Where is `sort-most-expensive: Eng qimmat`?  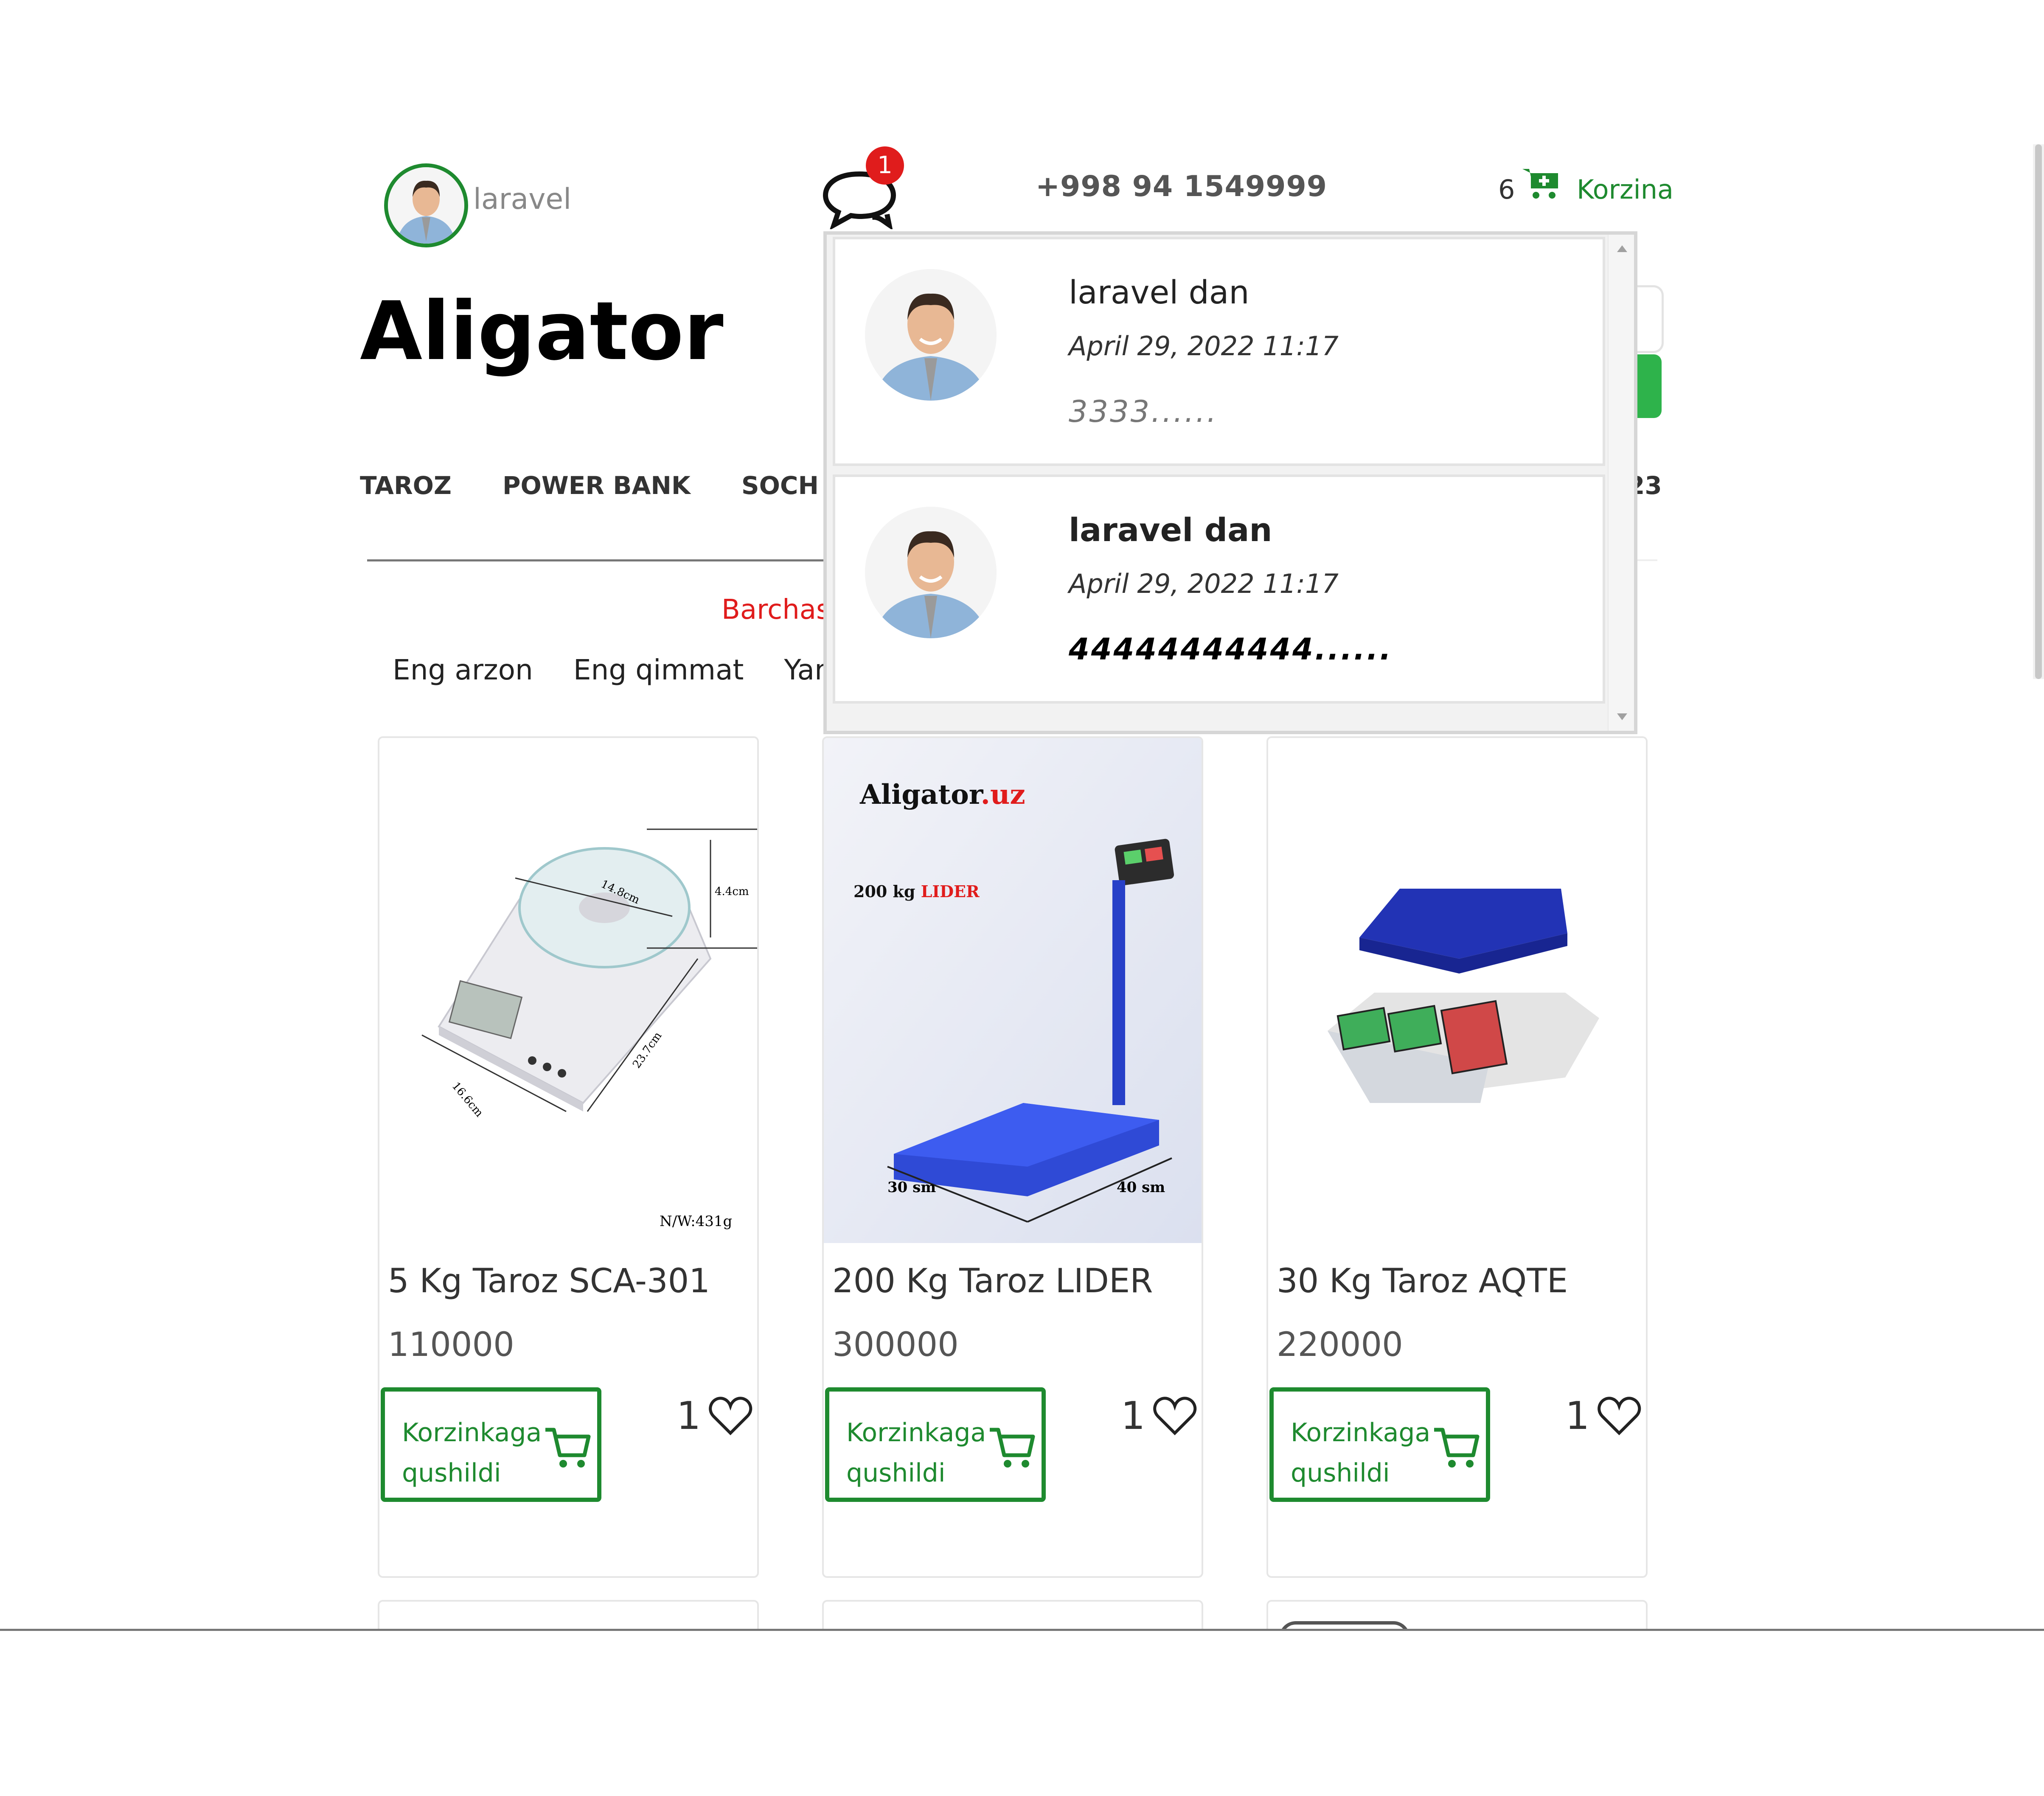
sort-most-expensive: Eng qimmat is located at coordinates (658, 670).